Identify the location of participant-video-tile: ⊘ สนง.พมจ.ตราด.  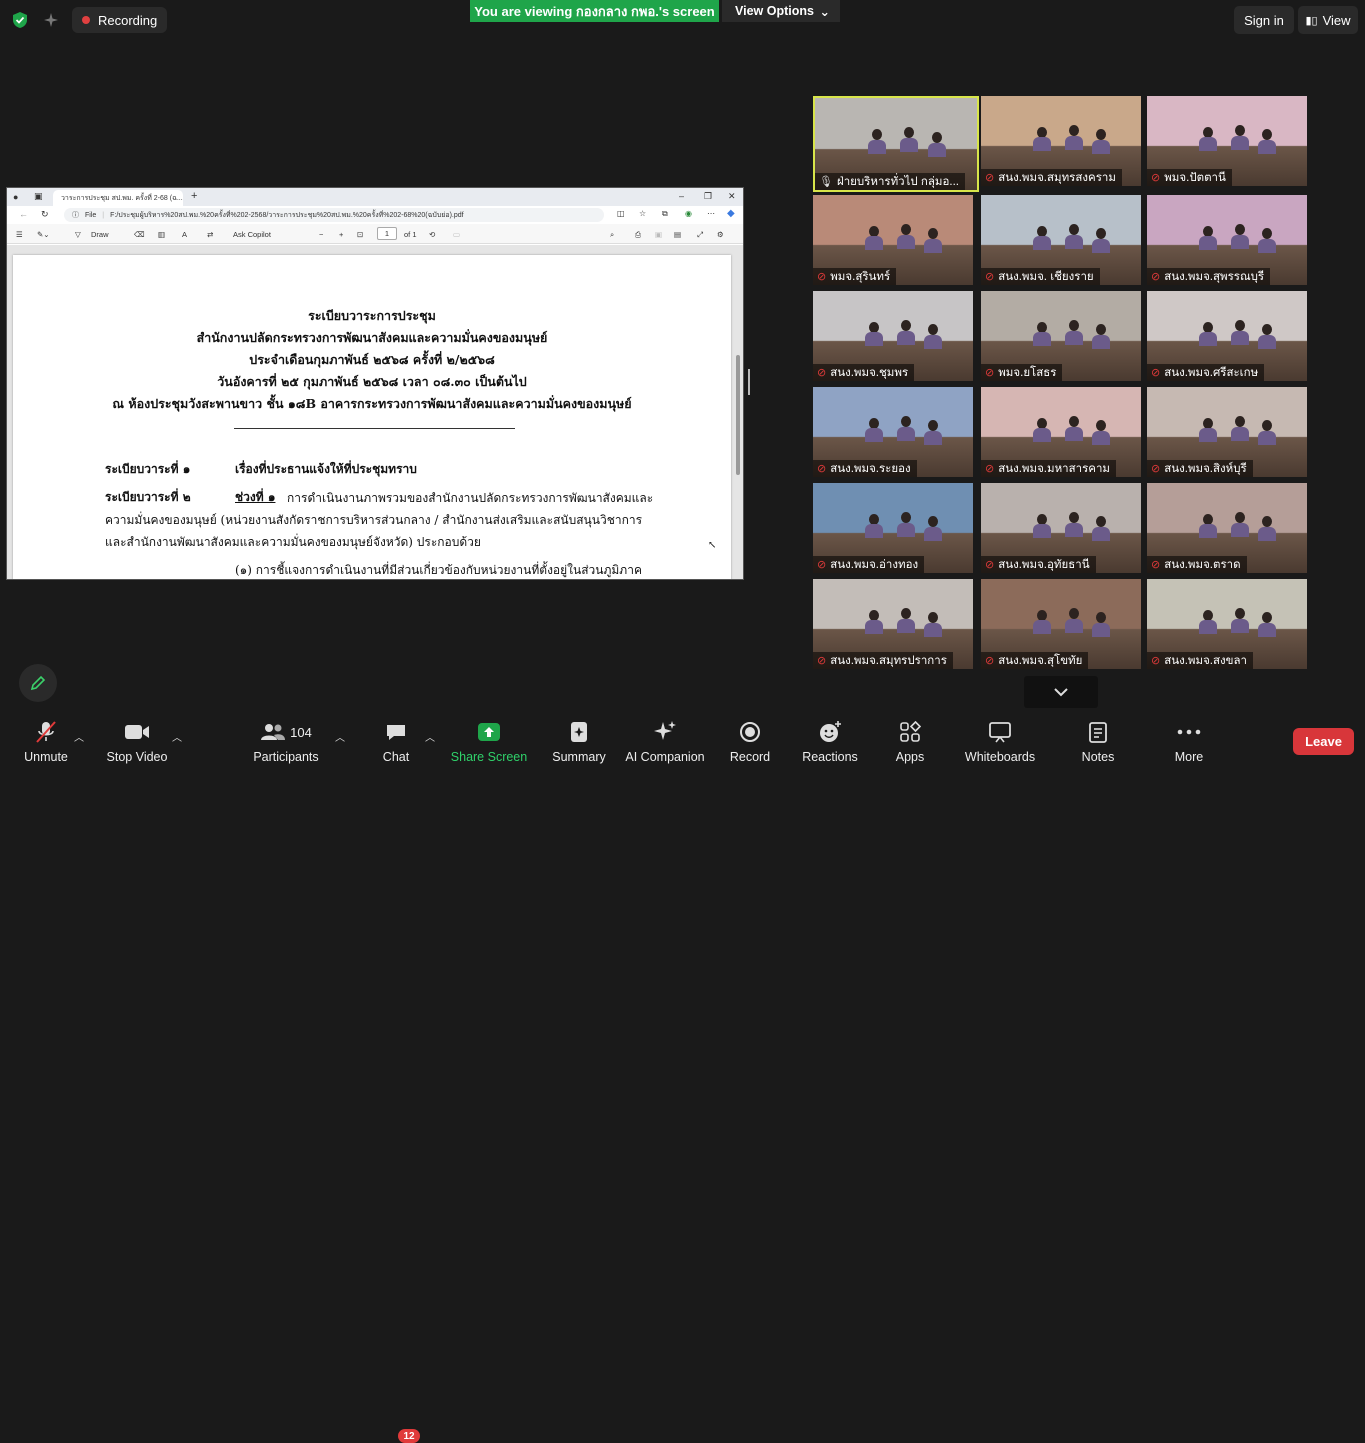
(1227, 528).